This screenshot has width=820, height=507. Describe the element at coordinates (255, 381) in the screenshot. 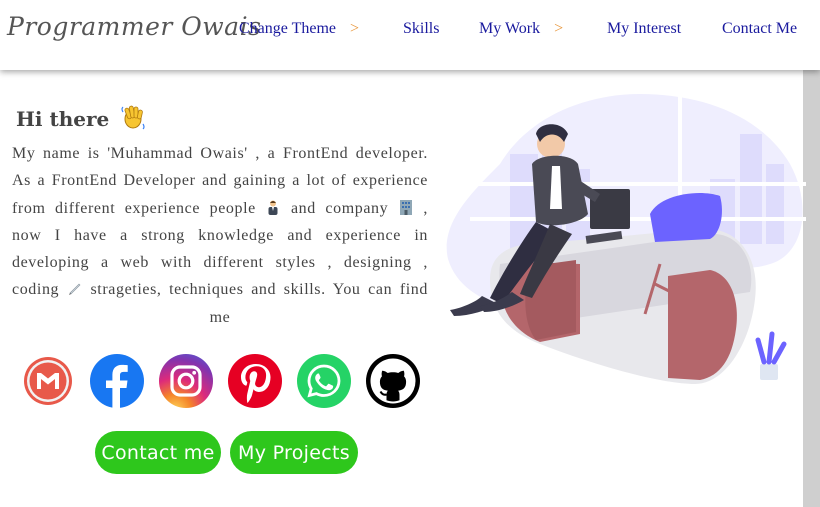

I see `pinterest-icon` at that location.